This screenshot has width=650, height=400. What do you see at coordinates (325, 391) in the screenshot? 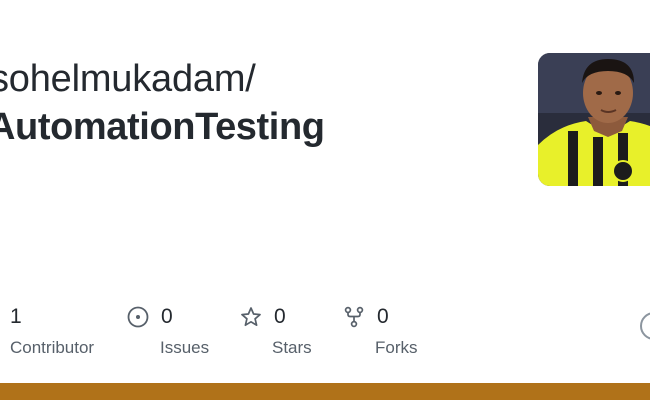
I see `language-bar` at bounding box center [325, 391].